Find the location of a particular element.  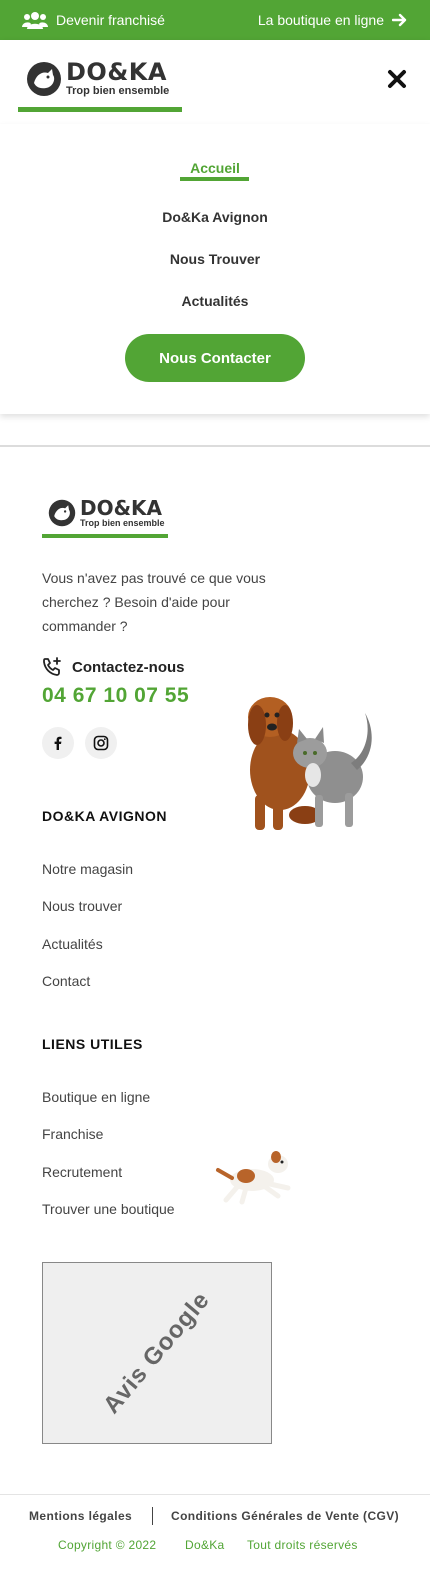

people-group-icon is located at coordinates (35, 20).